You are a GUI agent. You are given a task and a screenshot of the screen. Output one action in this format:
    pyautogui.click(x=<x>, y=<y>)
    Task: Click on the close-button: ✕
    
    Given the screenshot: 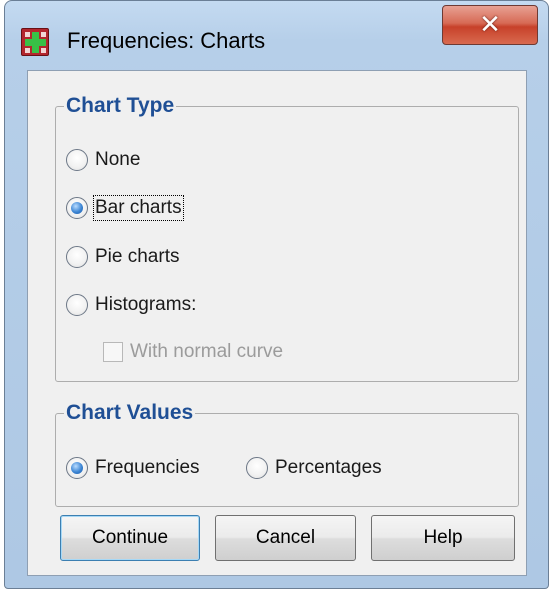 What is the action you would take?
    pyautogui.click(x=490, y=25)
    